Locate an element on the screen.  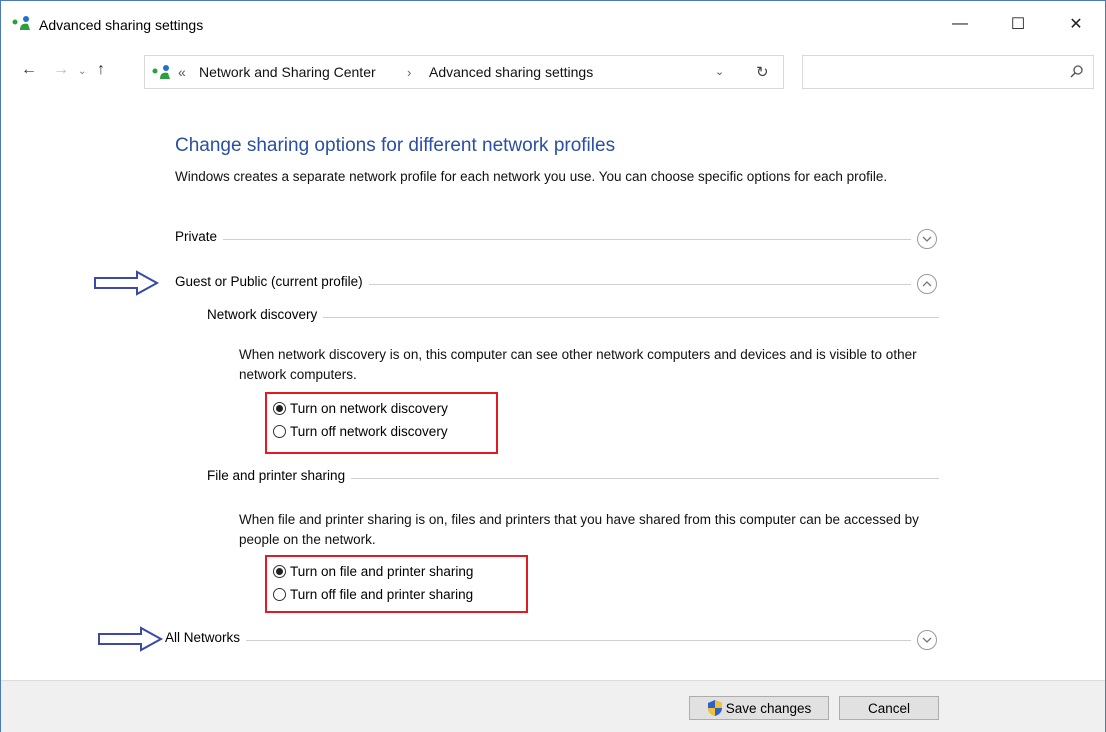
network-discovery-label: Network discovery is located at coordinates (265, 314).